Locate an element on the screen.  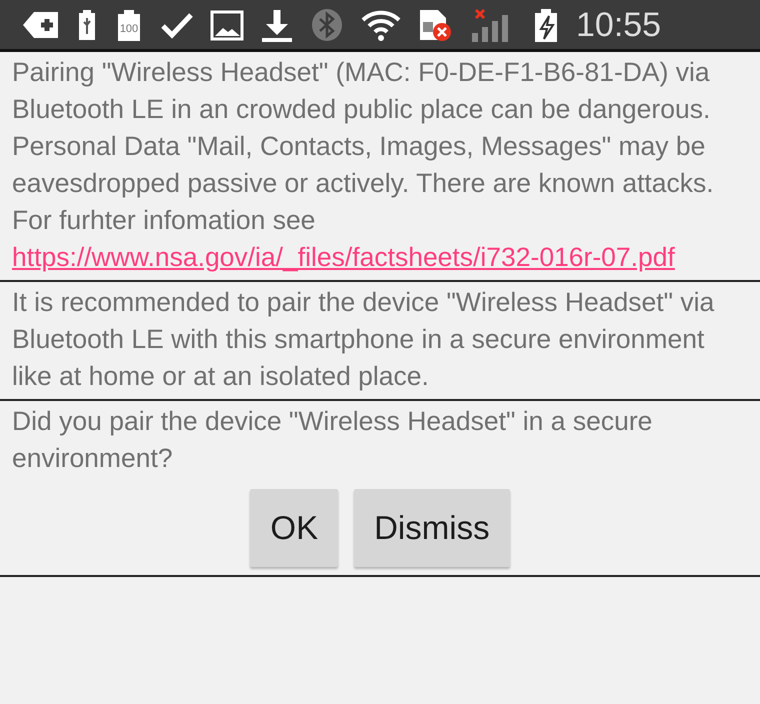
dialog-button: Dismiss is located at coordinates (432, 527).